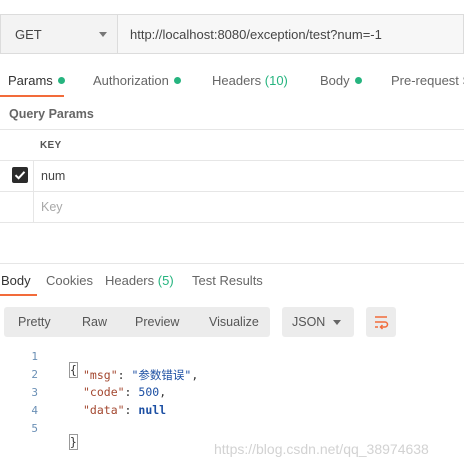 Image resolution: width=464 pixels, height=467 pixels. What do you see at coordinates (16, 280) in the screenshot?
I see `tab-response-body: Body` at bounding box center [16, 280].